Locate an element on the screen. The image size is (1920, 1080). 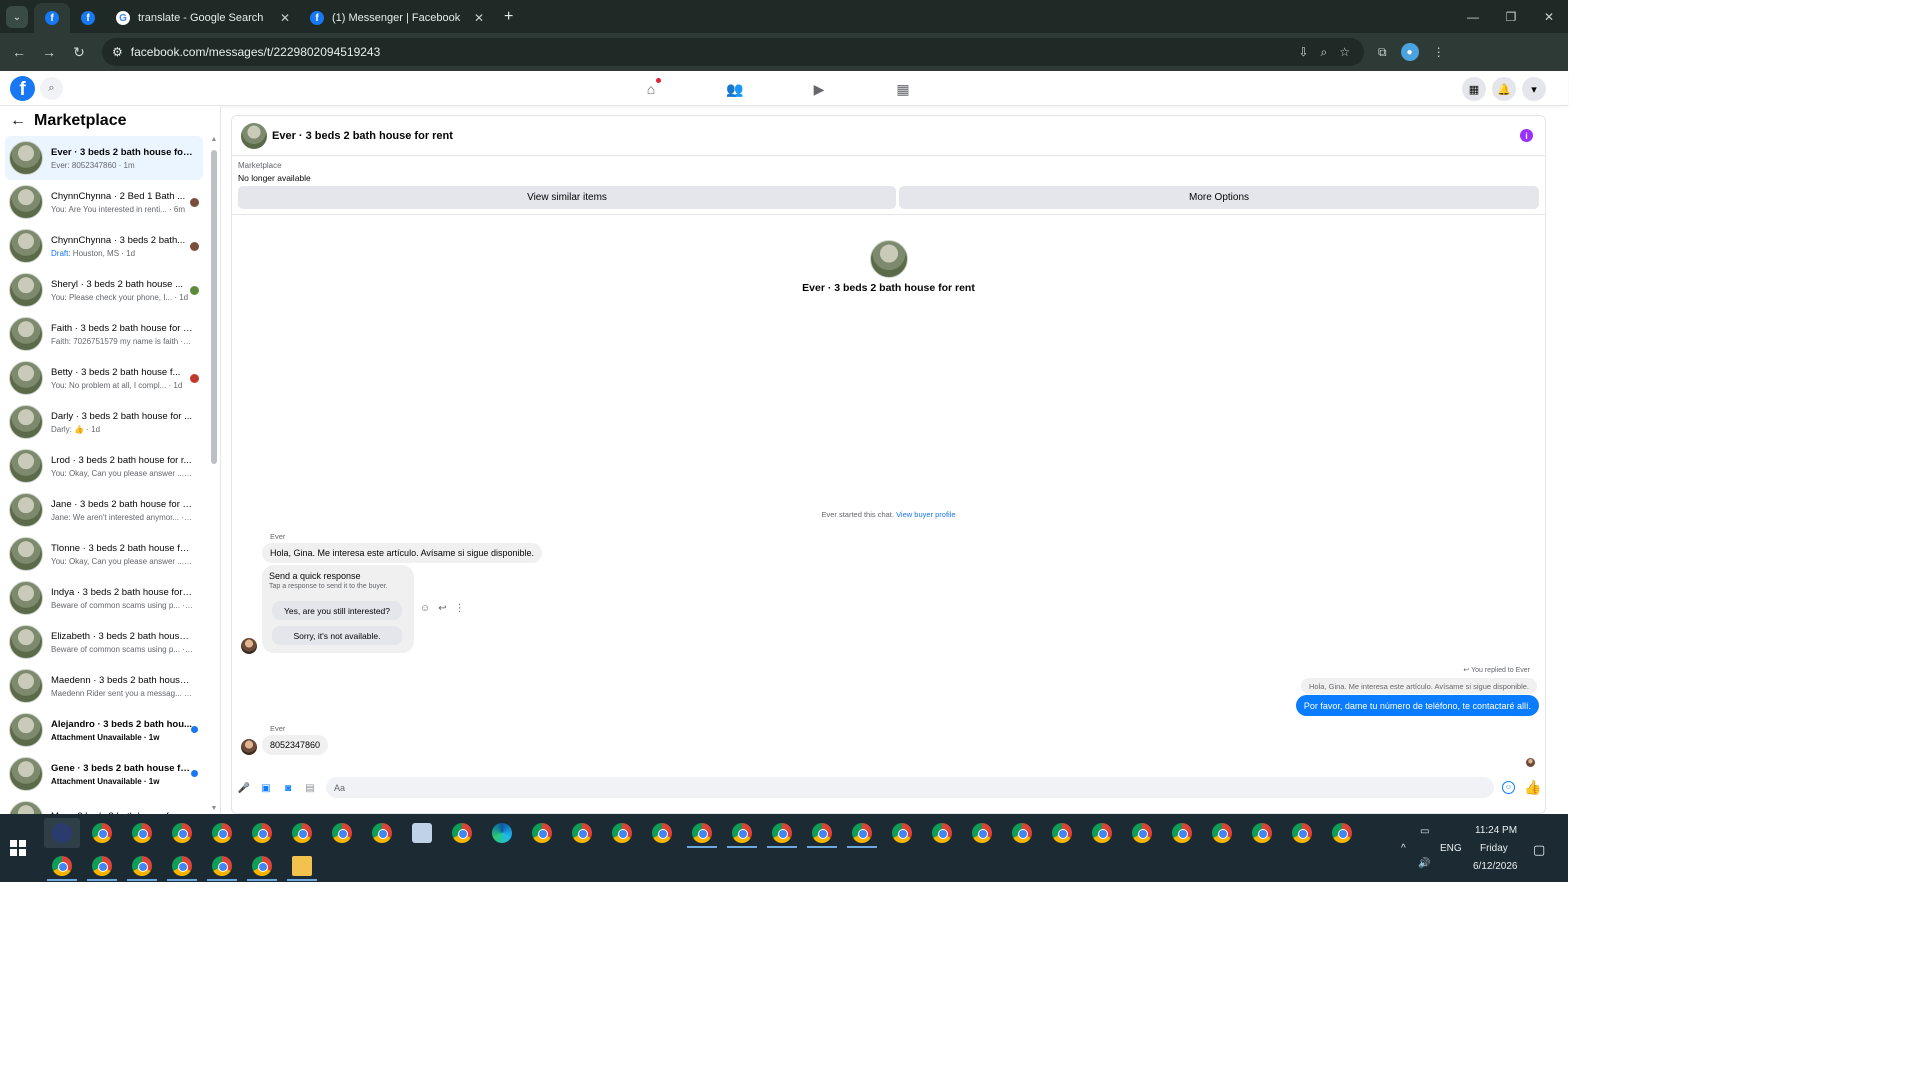
friends-icon: 👥 is located at coordinates (735, 89).